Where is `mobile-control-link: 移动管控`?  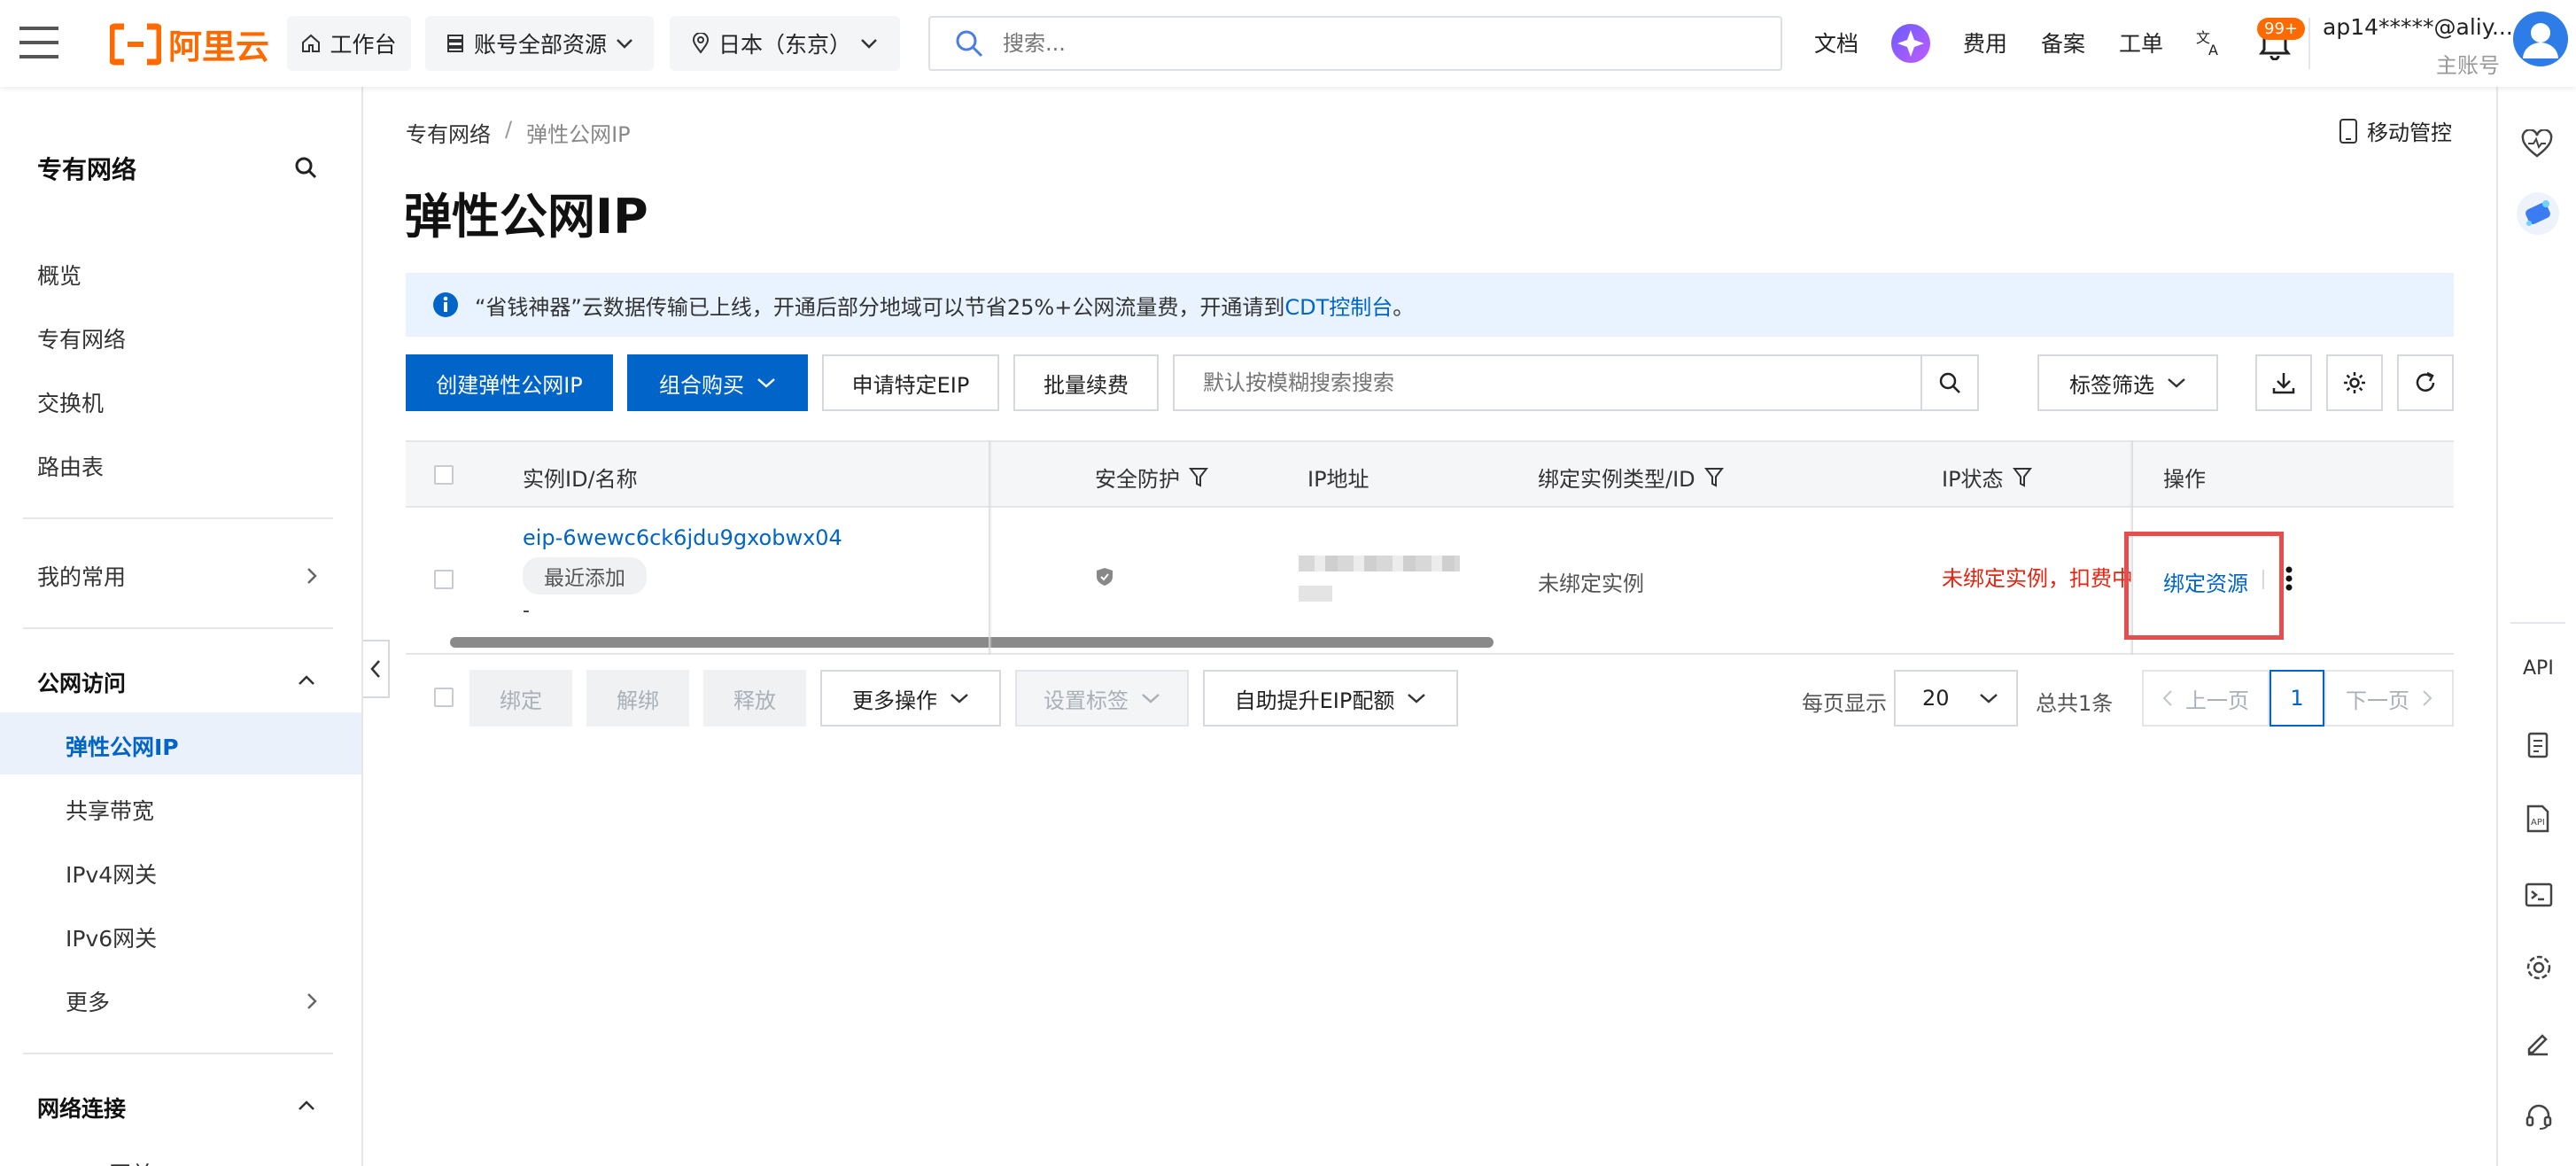
mobile-control-link: 移动管控 is located at coordinates (2395, 130).